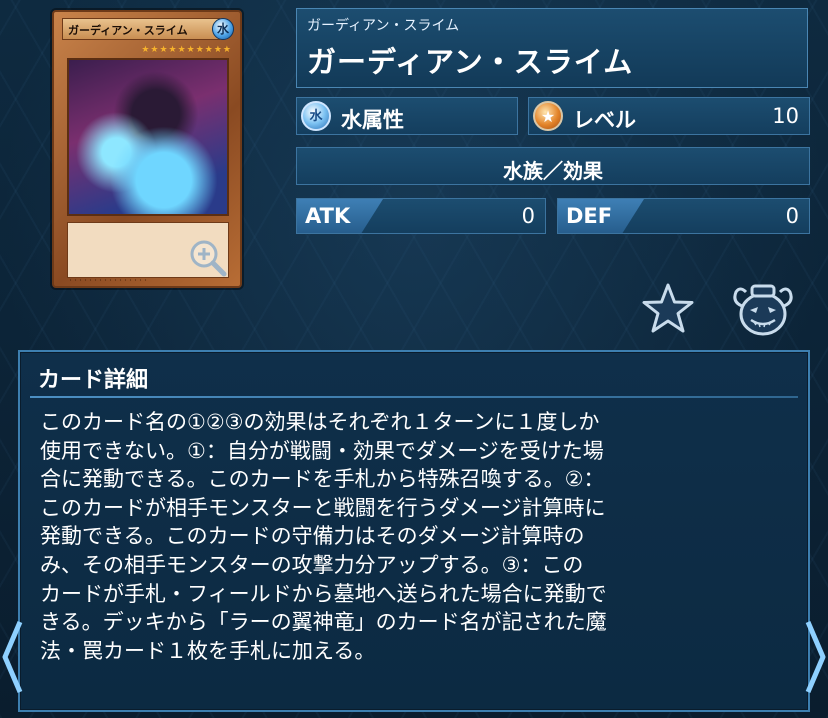  What do you see at coordinates (669, 116) in the screenshot?
I see `level-panel: ★ レベル 10` at bounding box center [669, 116].